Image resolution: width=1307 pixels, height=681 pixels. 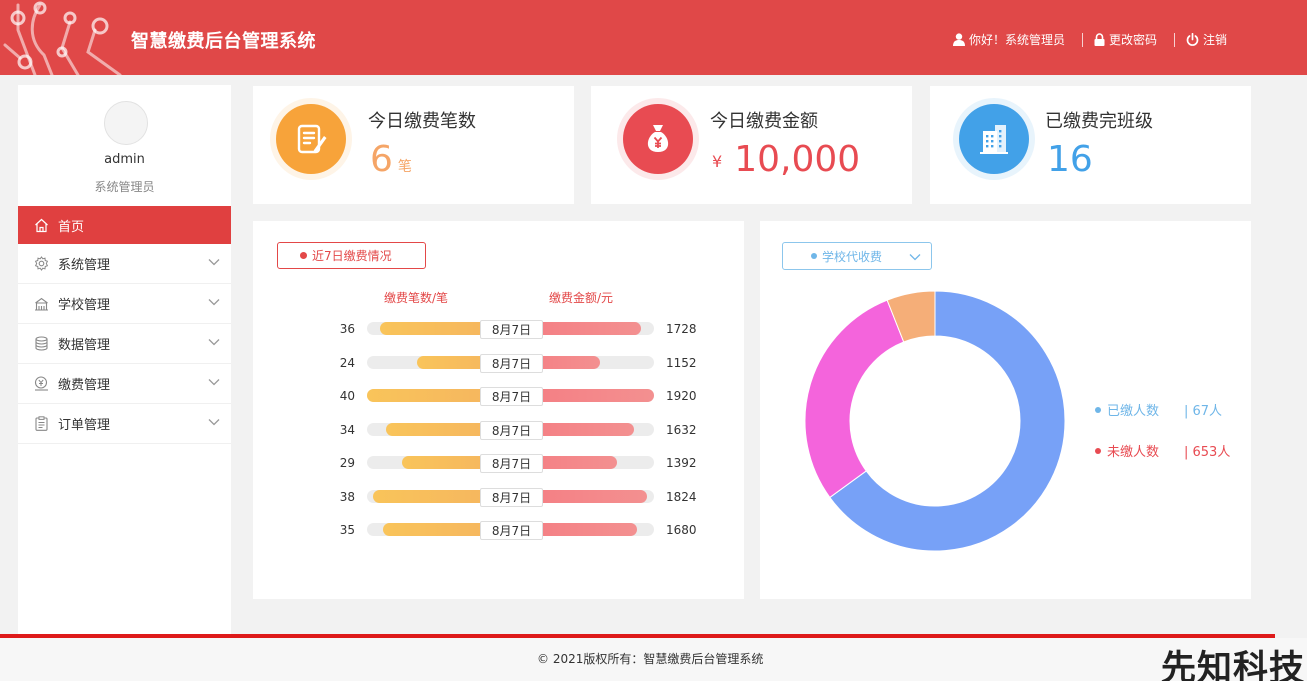 I want to click on home-icon, so click(x=41, y=225).